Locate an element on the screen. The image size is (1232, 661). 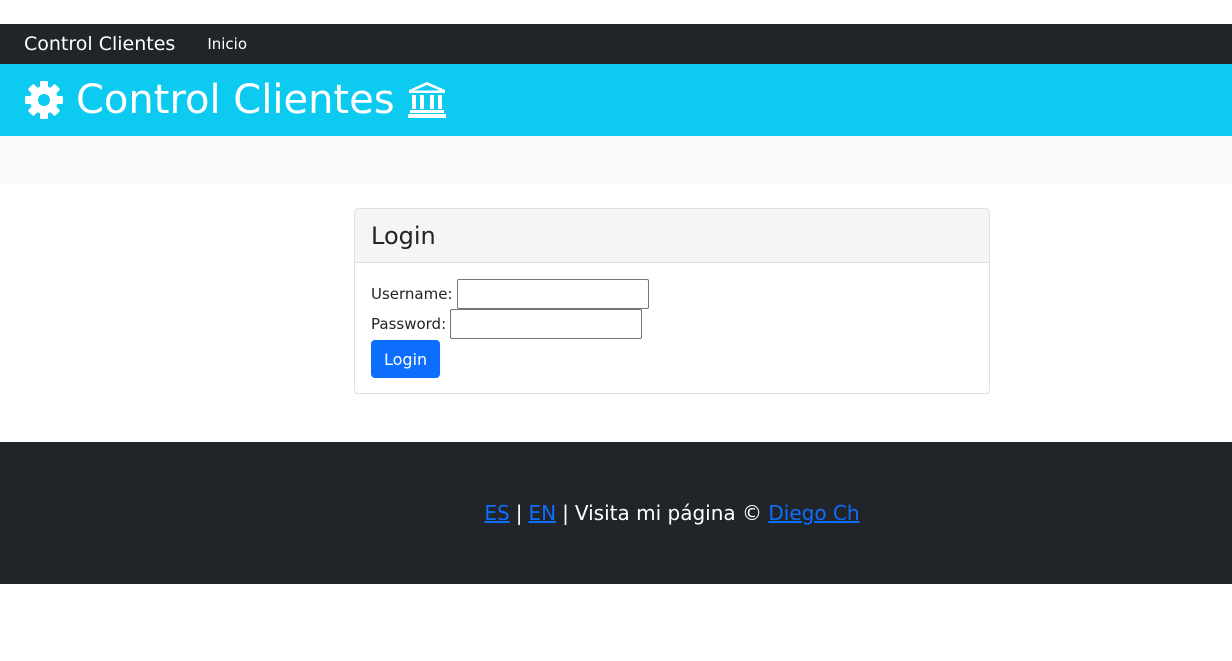
username-row: Username: is located at coordinates (672, 294).